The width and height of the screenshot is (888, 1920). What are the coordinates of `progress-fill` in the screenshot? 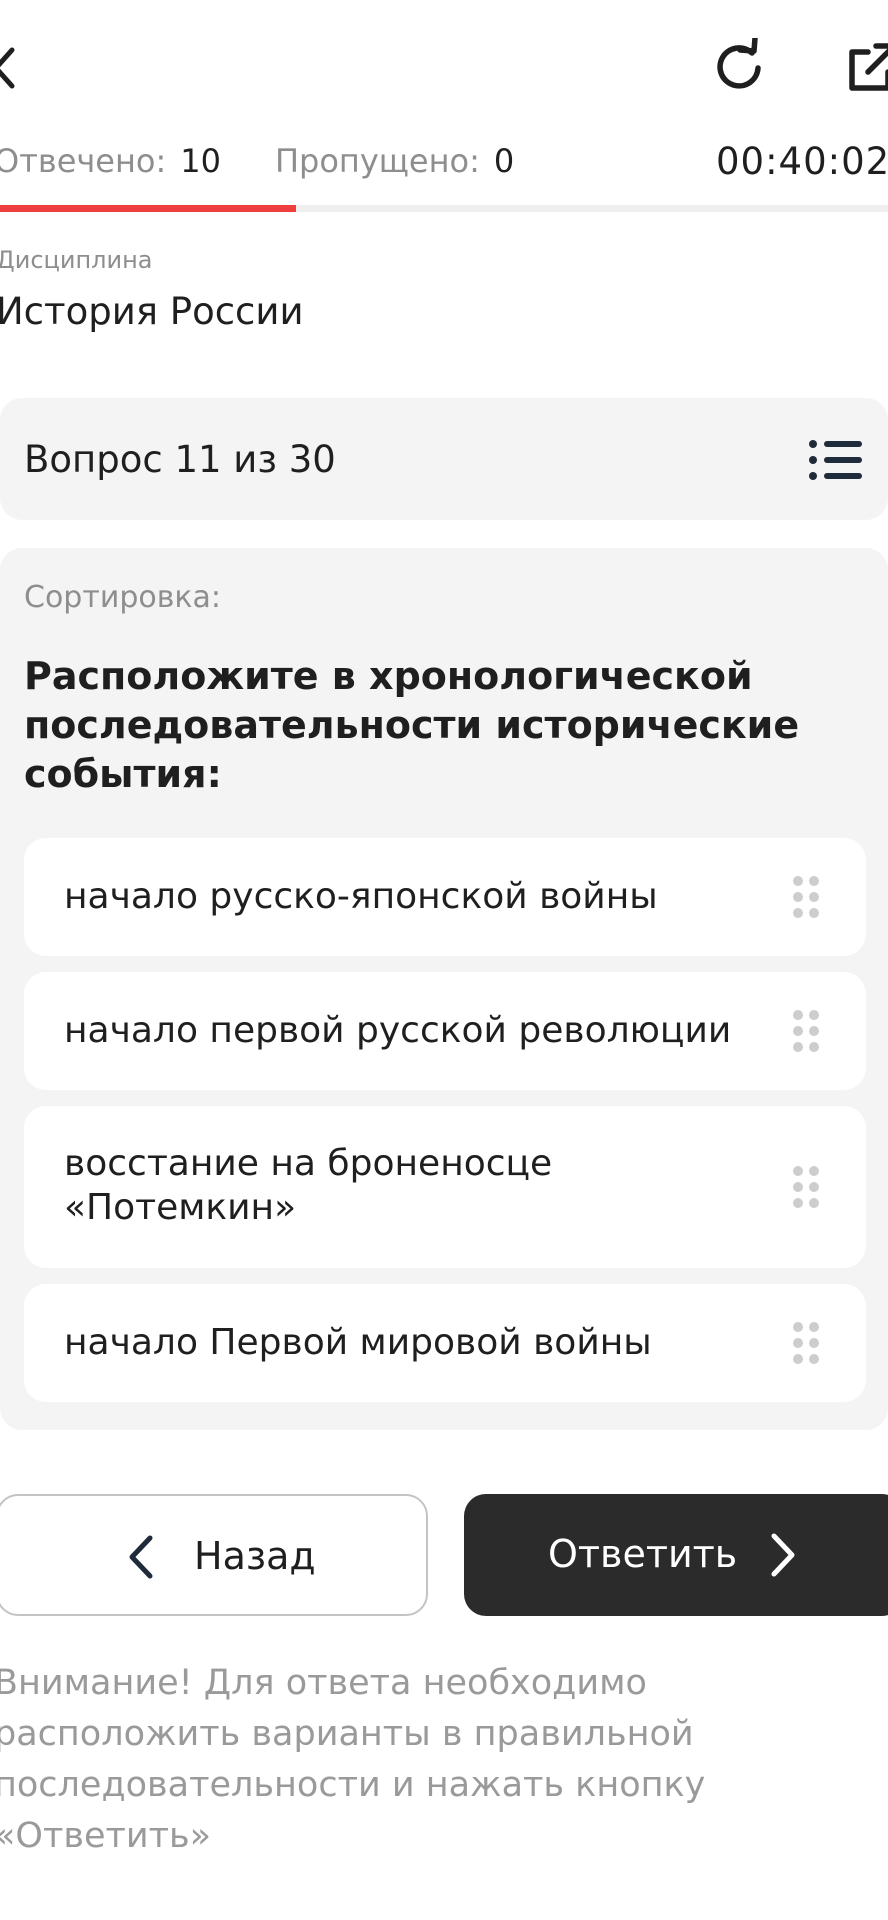 It's located at (148, 208).